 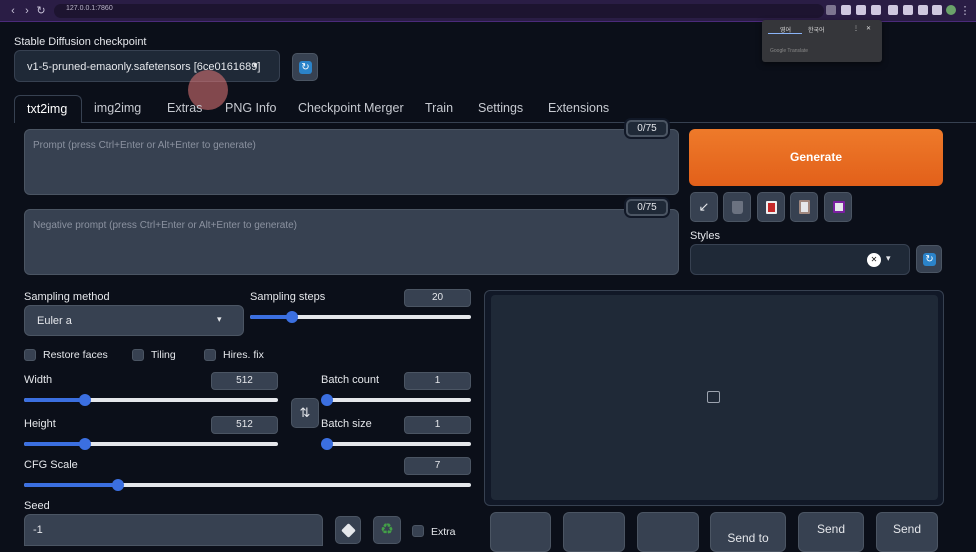 What do you see at coordinates (951, 10) in the screenshot?
I see `avatar` at bounding box center [951, 10].